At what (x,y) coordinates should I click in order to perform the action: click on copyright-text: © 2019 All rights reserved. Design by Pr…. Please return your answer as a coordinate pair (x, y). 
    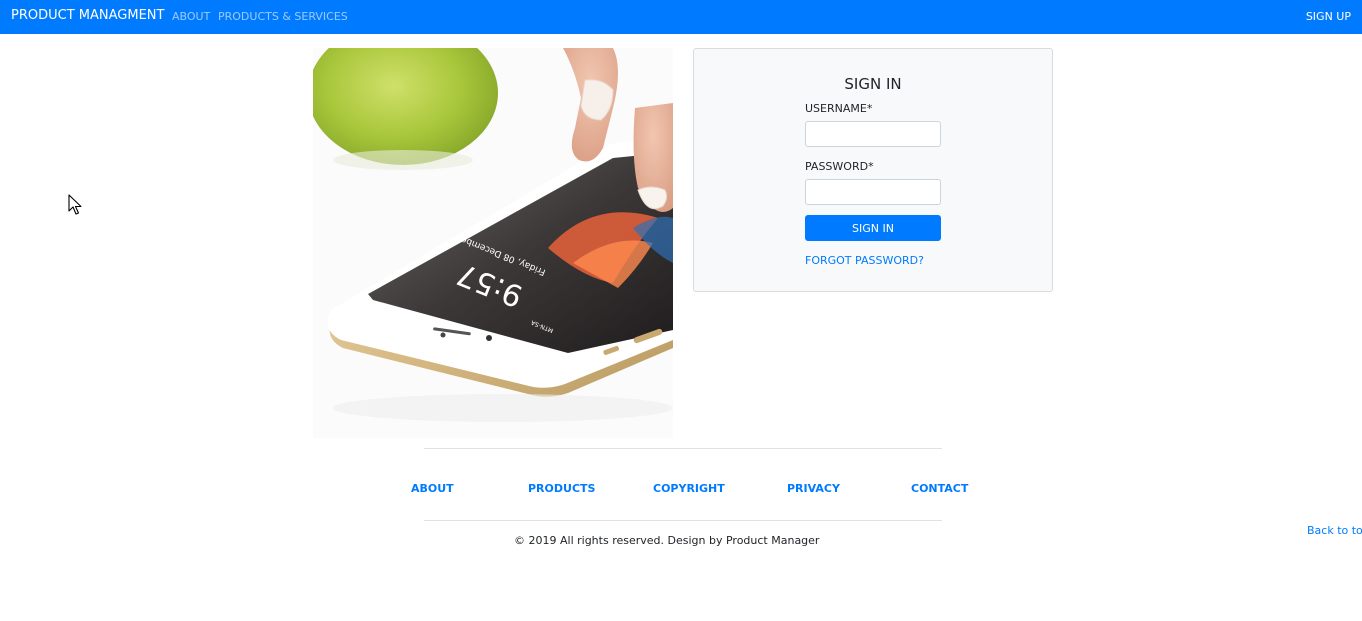
    Looking at the image, I should click on (667, 540).